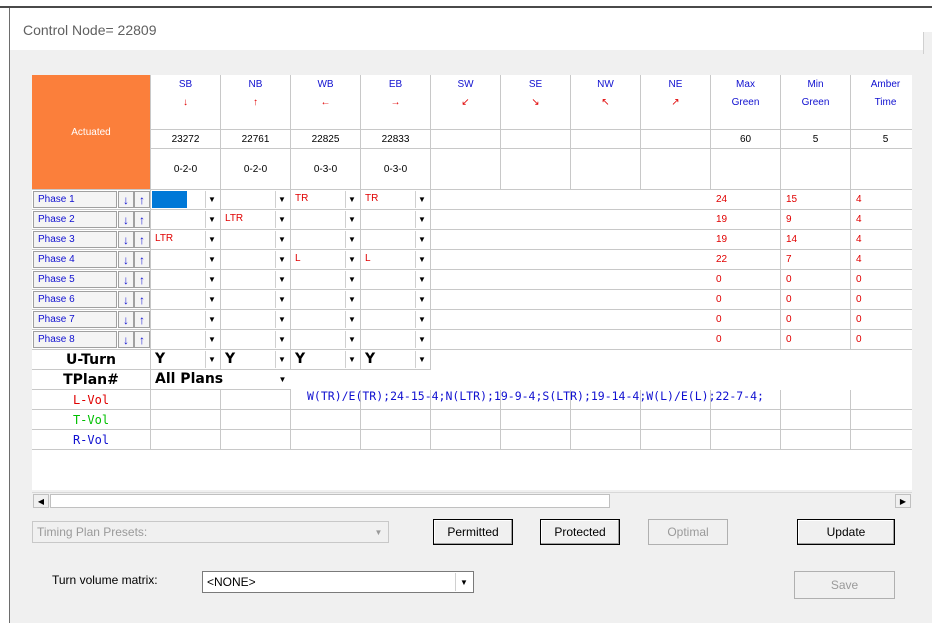 The width and height of the screenshot is (932, 623). Describe the element at coordinates (473, 532) in the screenshot. I see `permitted-button: Permitted` at that location.